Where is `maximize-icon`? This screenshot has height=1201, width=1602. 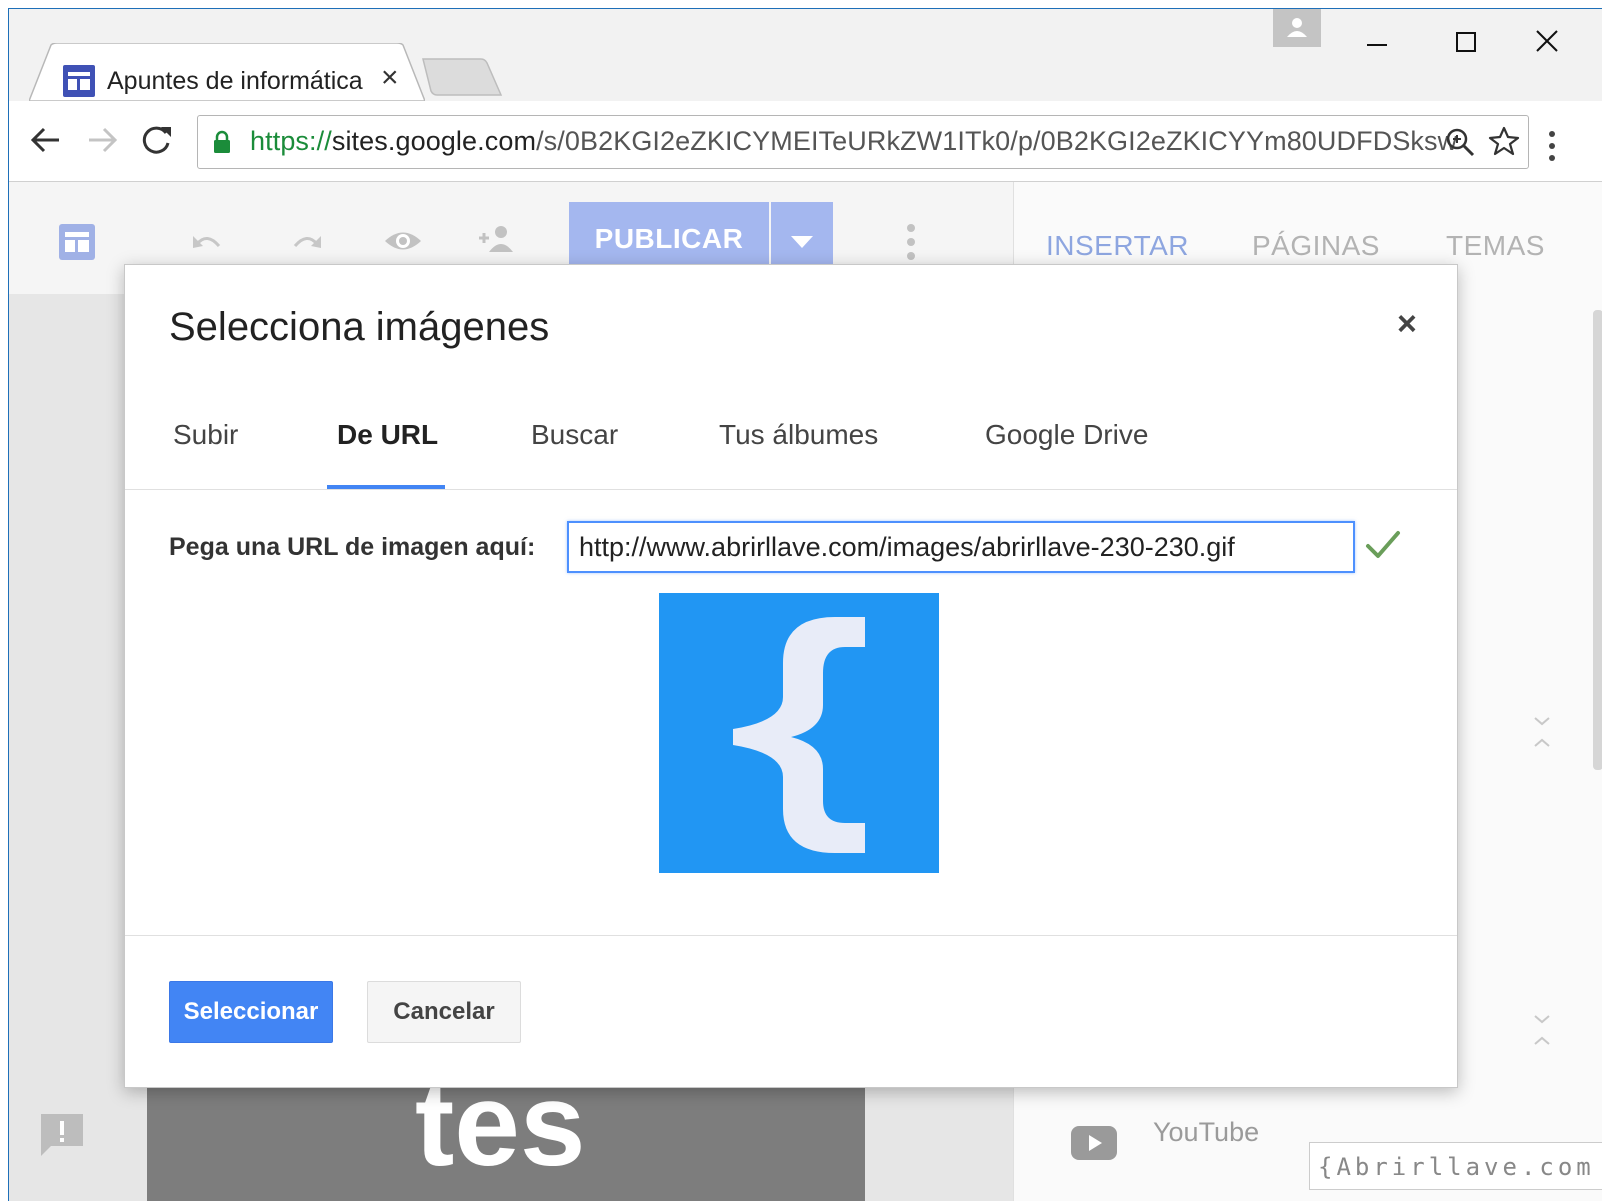 maximize-icon is located at coordinates (1467, 43).